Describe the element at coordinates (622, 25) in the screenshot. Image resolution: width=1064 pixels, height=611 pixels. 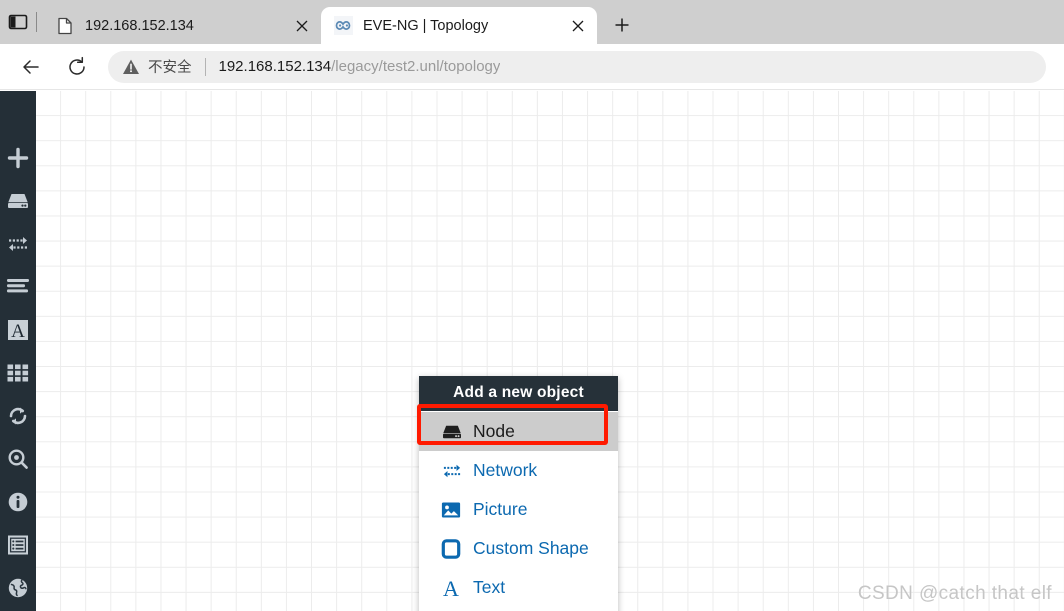
I see `new-tab-button` at that location.